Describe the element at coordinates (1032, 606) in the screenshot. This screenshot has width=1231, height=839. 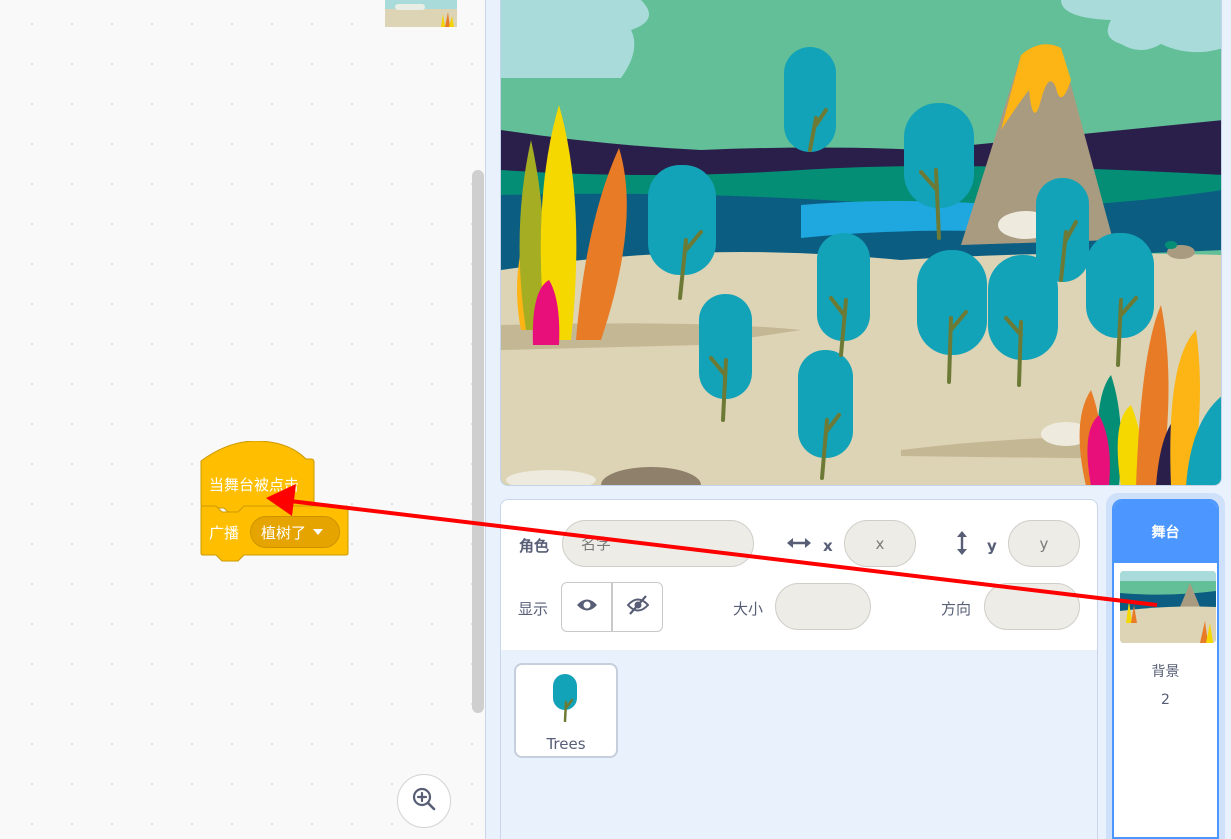
I see `direction-input` at that location.